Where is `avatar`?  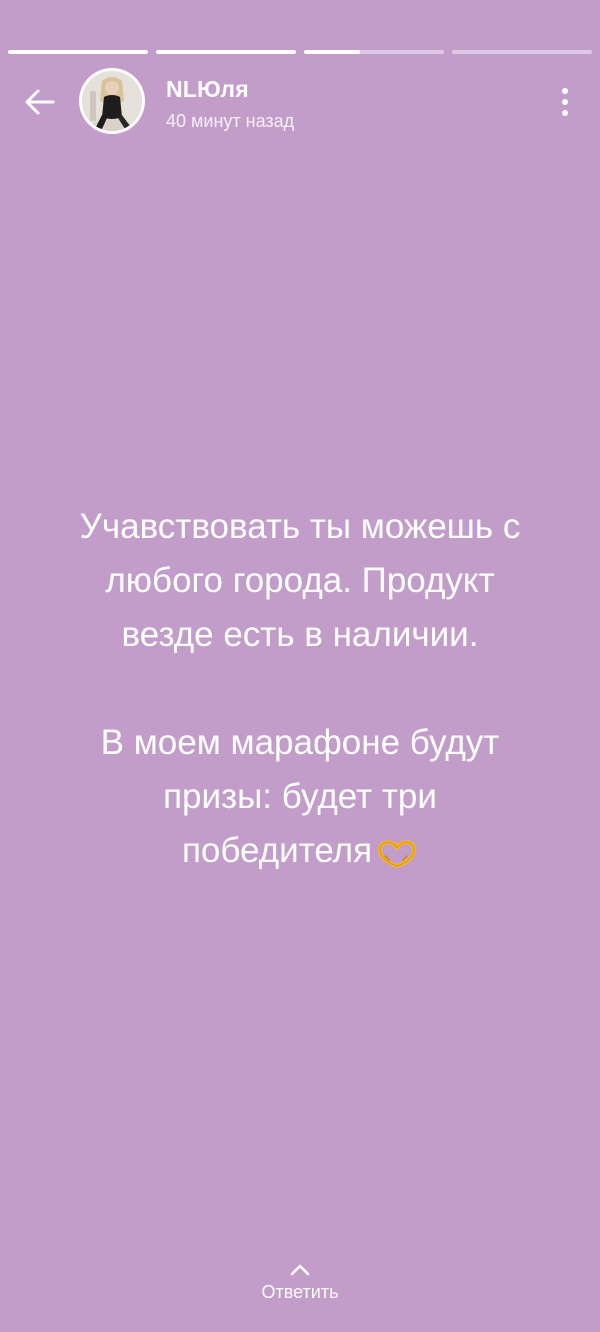 avatar is located at coordinates (112, 101).